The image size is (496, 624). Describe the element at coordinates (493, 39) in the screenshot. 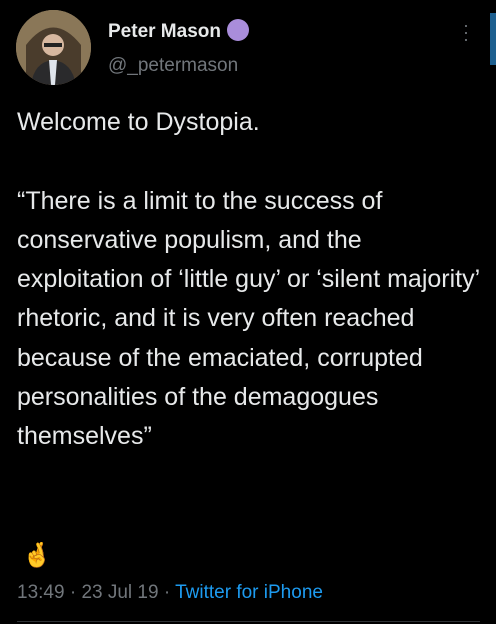

I see `scroll-indicator` at that location.